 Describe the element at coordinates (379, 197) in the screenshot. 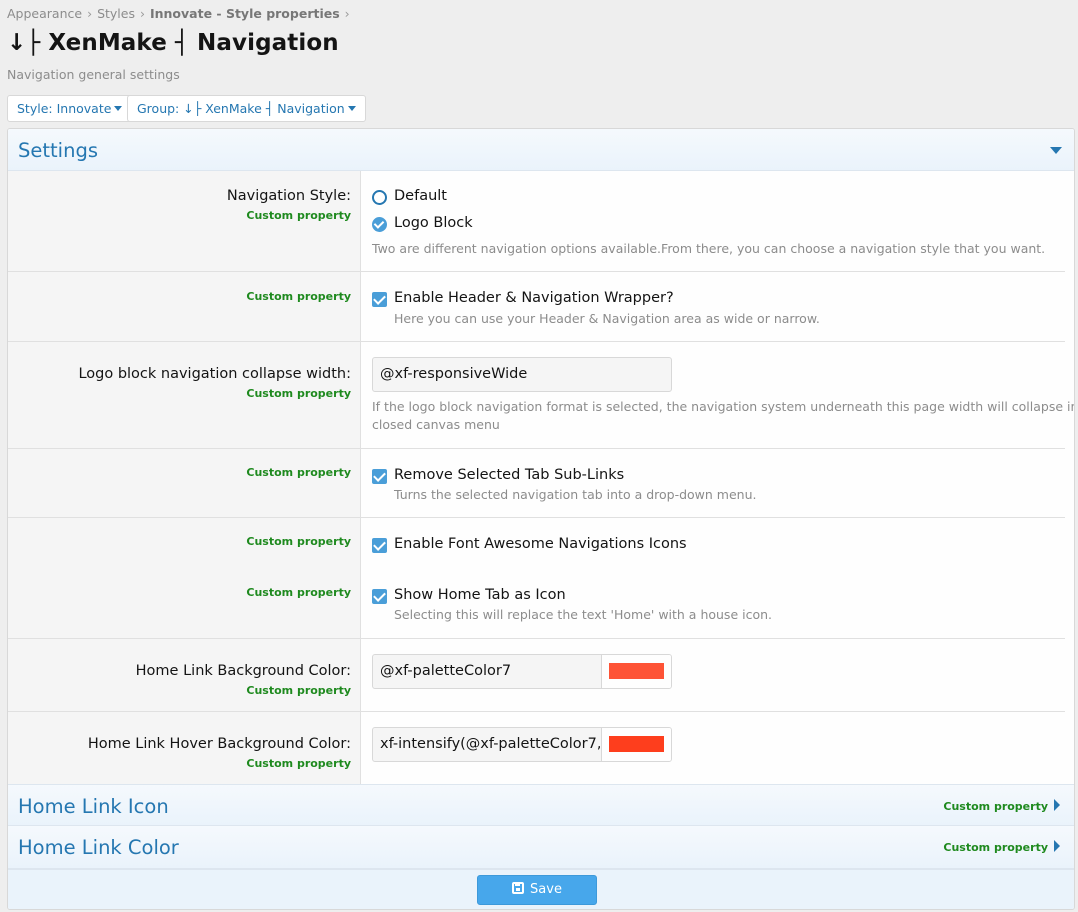

I see `radio-default` at that location.